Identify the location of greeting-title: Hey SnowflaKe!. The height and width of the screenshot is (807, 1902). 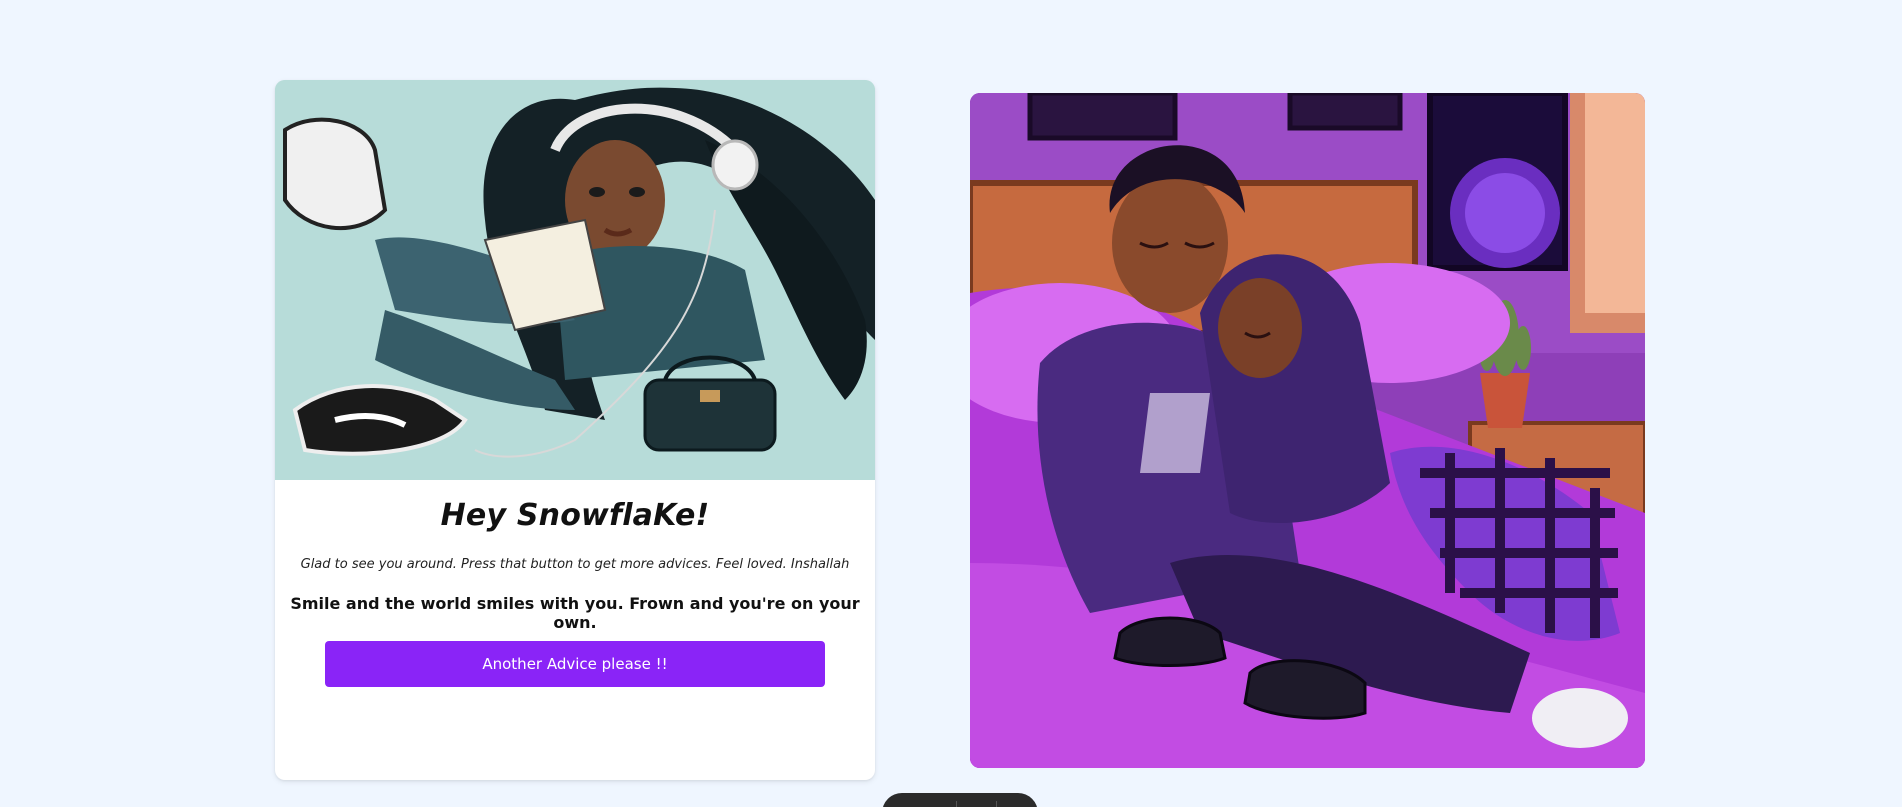
(575, 515).